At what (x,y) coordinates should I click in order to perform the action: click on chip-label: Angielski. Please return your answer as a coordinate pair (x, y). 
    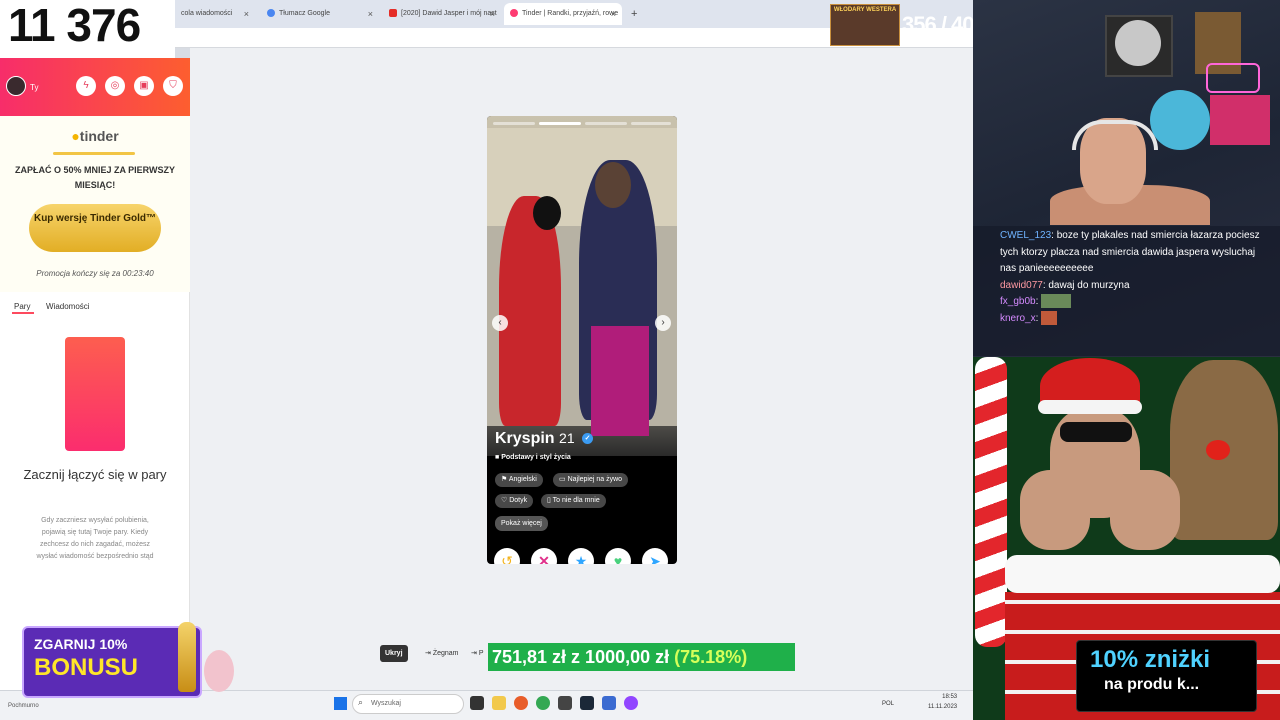
    Looking at the image, I should click on (522, 479).